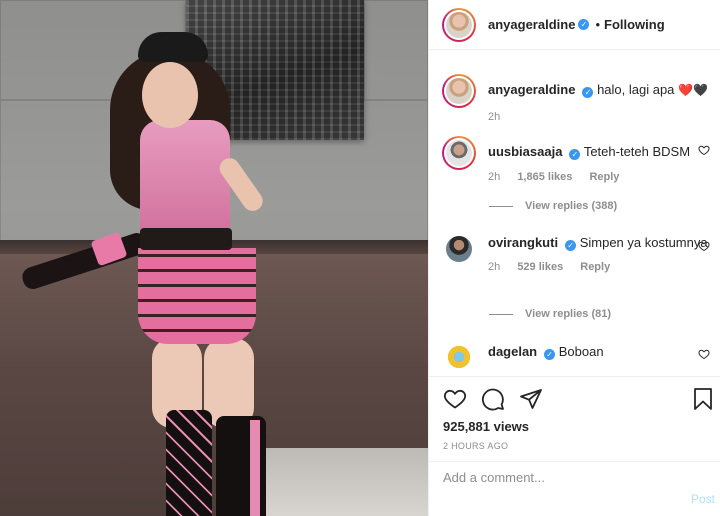 The height and width of the screenshot is (516, 720). Describe the element at coordinates (643, 242) in the screenshot. I see `comment-text: Simpen ya kostumnya` at that location.